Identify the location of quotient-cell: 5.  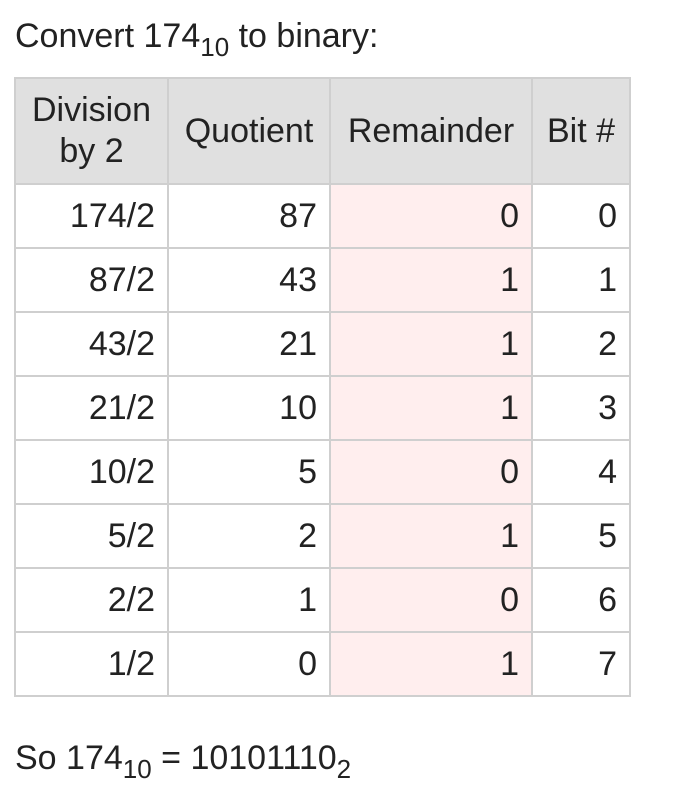
(249, 472).